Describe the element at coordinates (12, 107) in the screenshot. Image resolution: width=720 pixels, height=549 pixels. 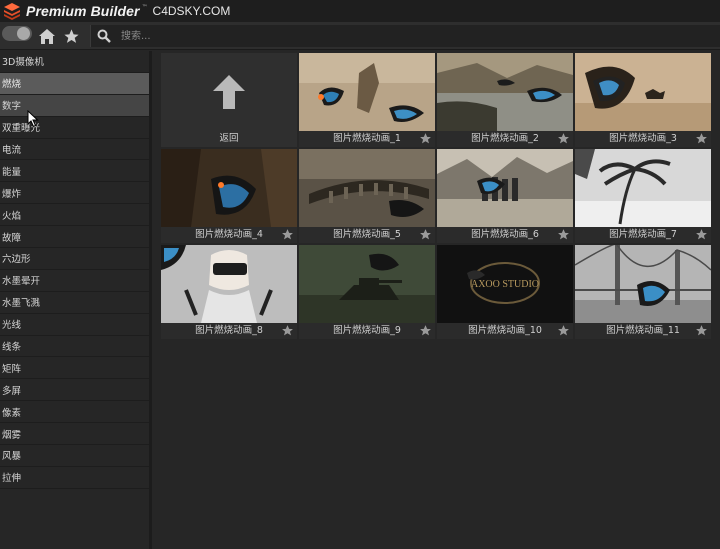
I see `sidebar-item-label: 数字` at that location.